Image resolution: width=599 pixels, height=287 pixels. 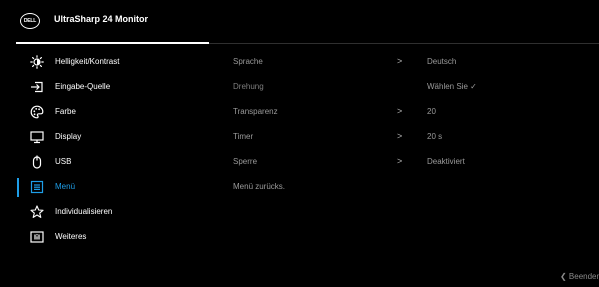 I want to click on monitor-title: UltraSharp 24 Monitor, so click(x=101, y=19).